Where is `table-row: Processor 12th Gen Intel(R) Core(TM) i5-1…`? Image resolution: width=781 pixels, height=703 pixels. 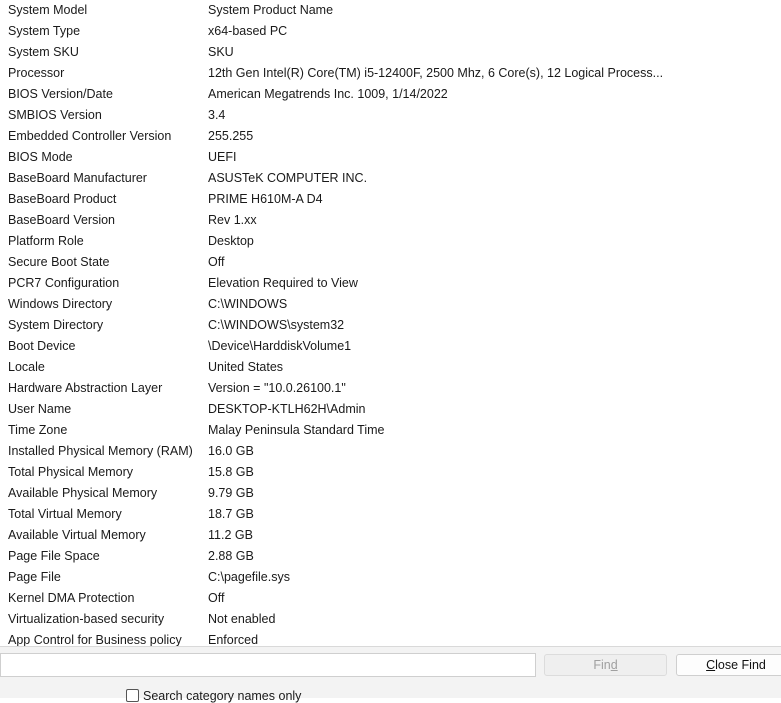 table-row: Processor 12th Gen Intel(R) Core(TM) i5-1… is located at coordinates (390, 73).